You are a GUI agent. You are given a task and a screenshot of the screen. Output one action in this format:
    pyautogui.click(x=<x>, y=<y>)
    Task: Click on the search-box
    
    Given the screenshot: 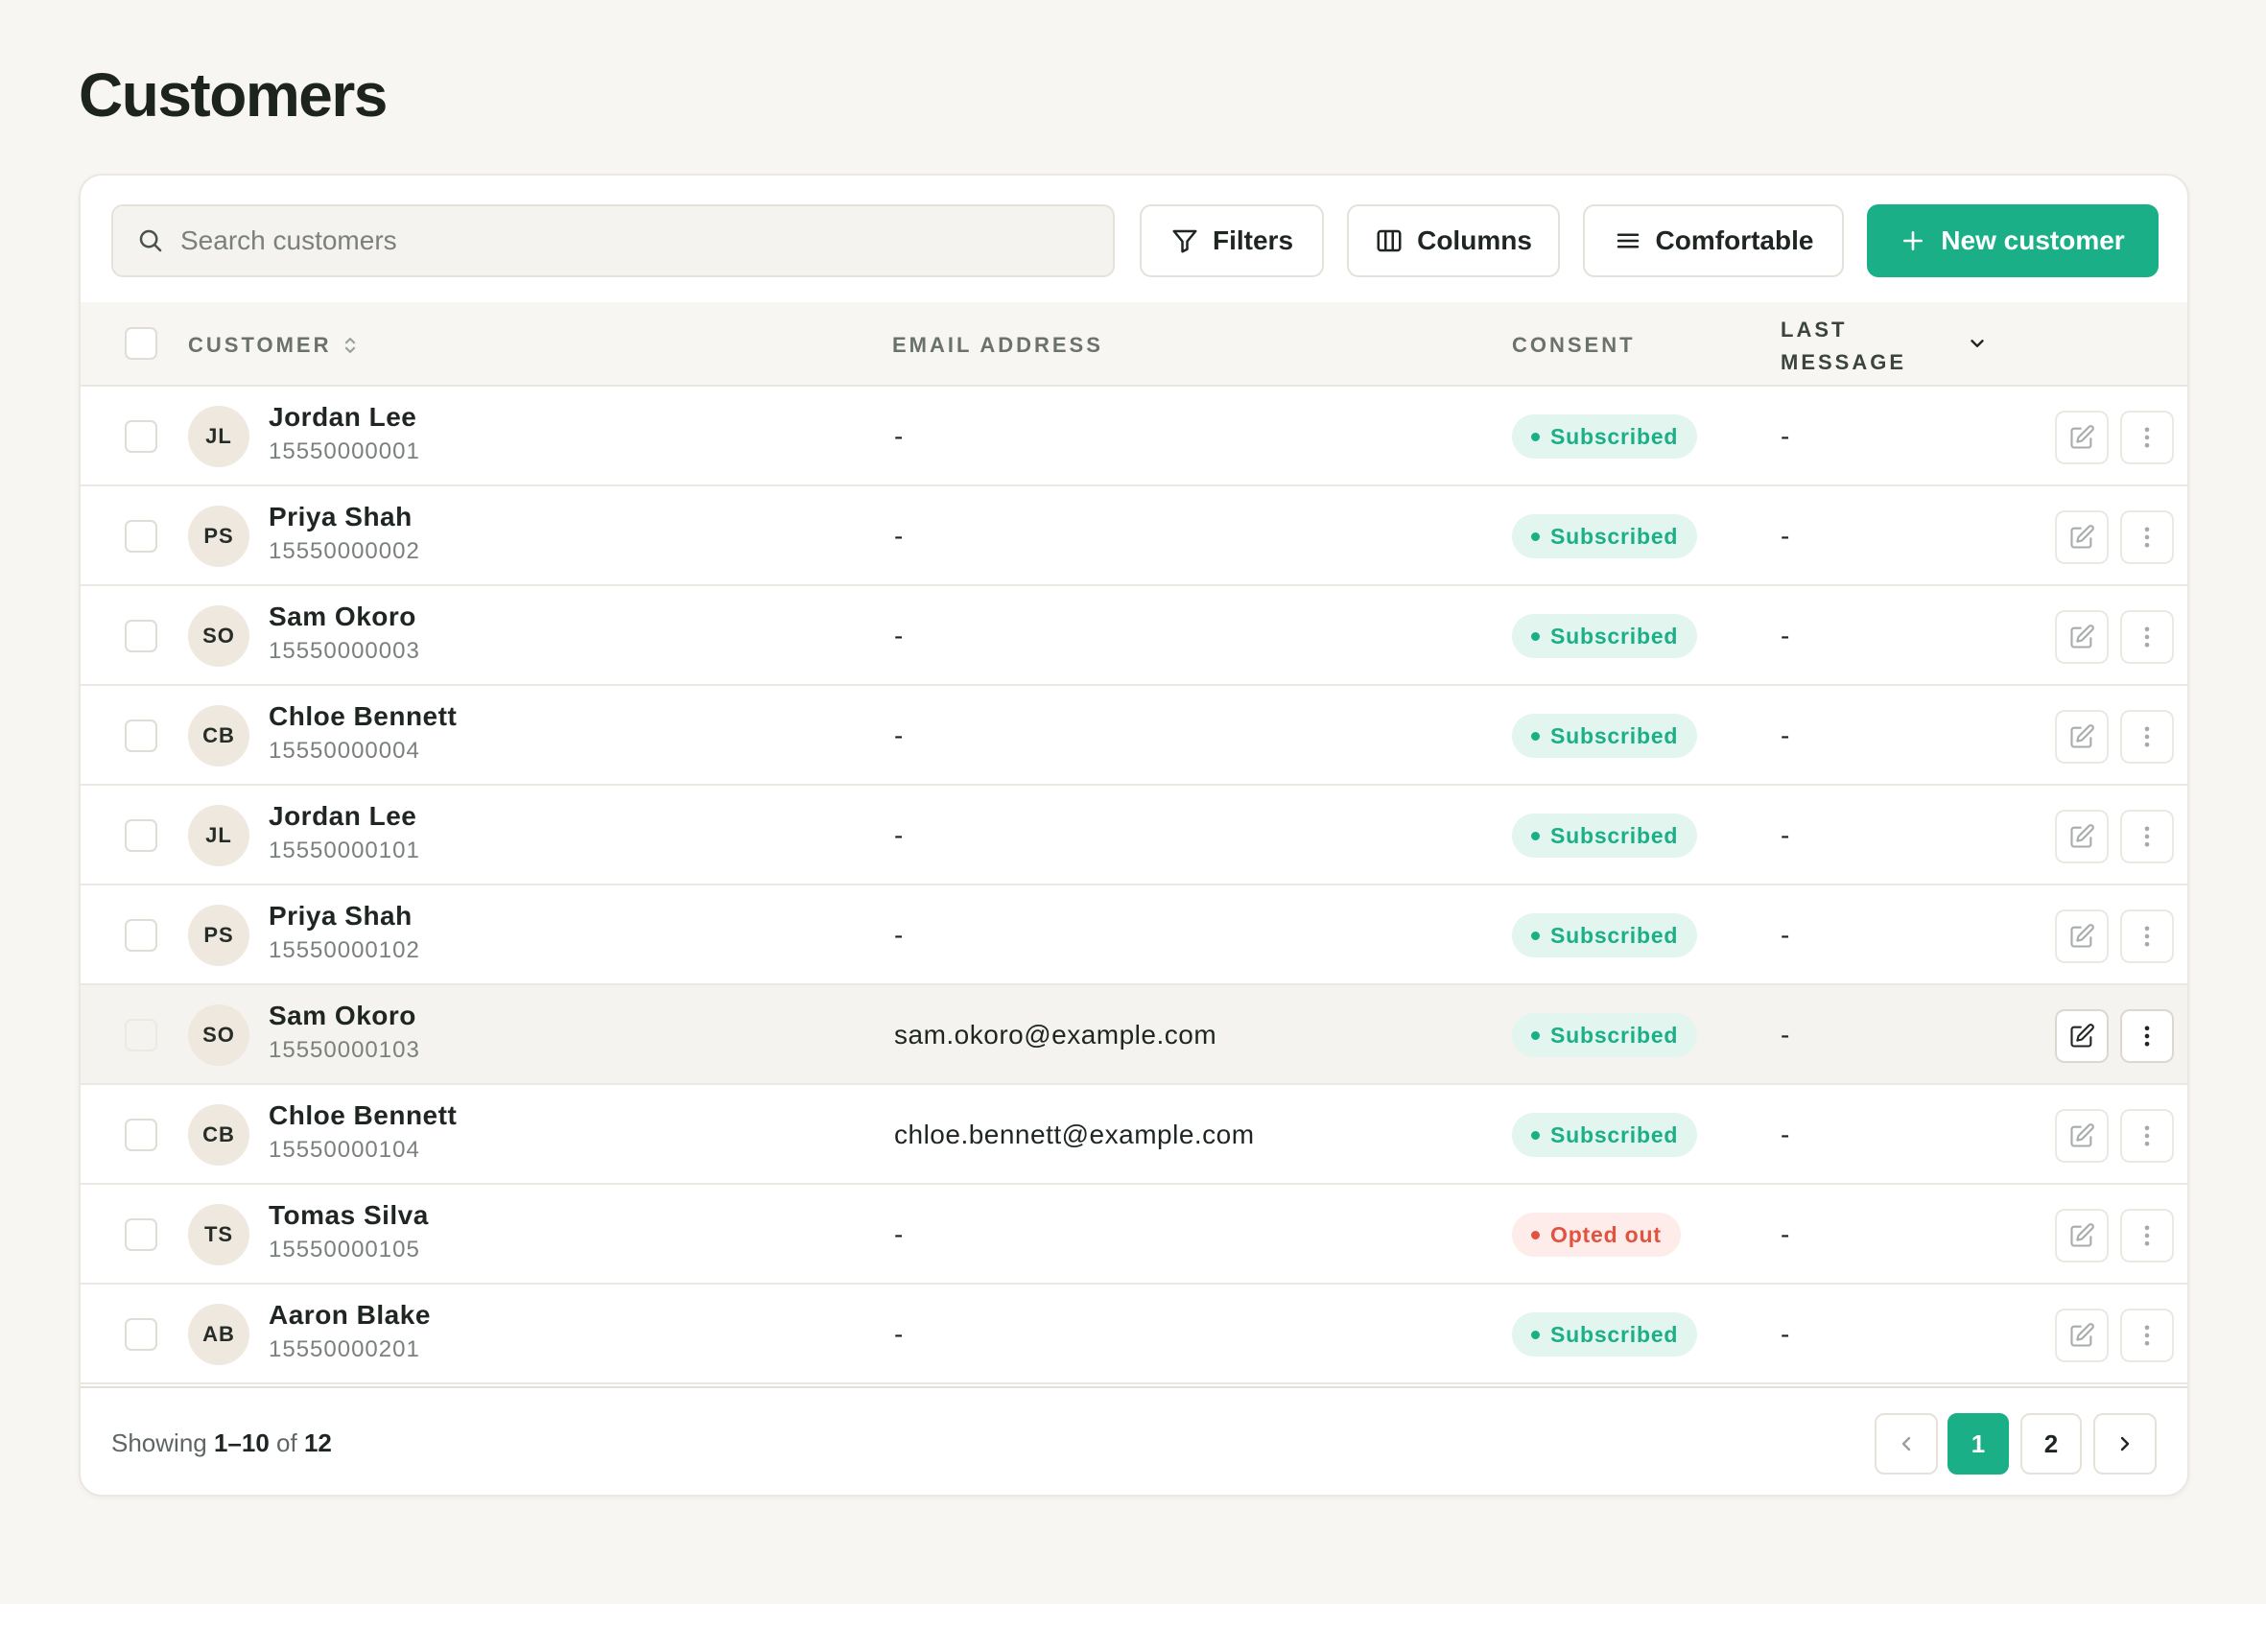 What is the action you would take?
    pyautogui.click(x=613, y=241)
    